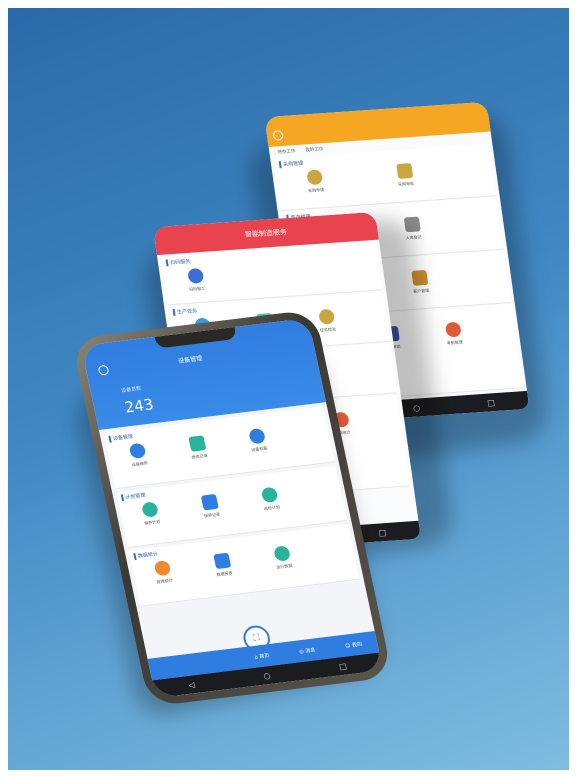 The height and width of the screenshot is (778, 577). I want to click on app-attendance: 考勤管理, so click(453, 334).